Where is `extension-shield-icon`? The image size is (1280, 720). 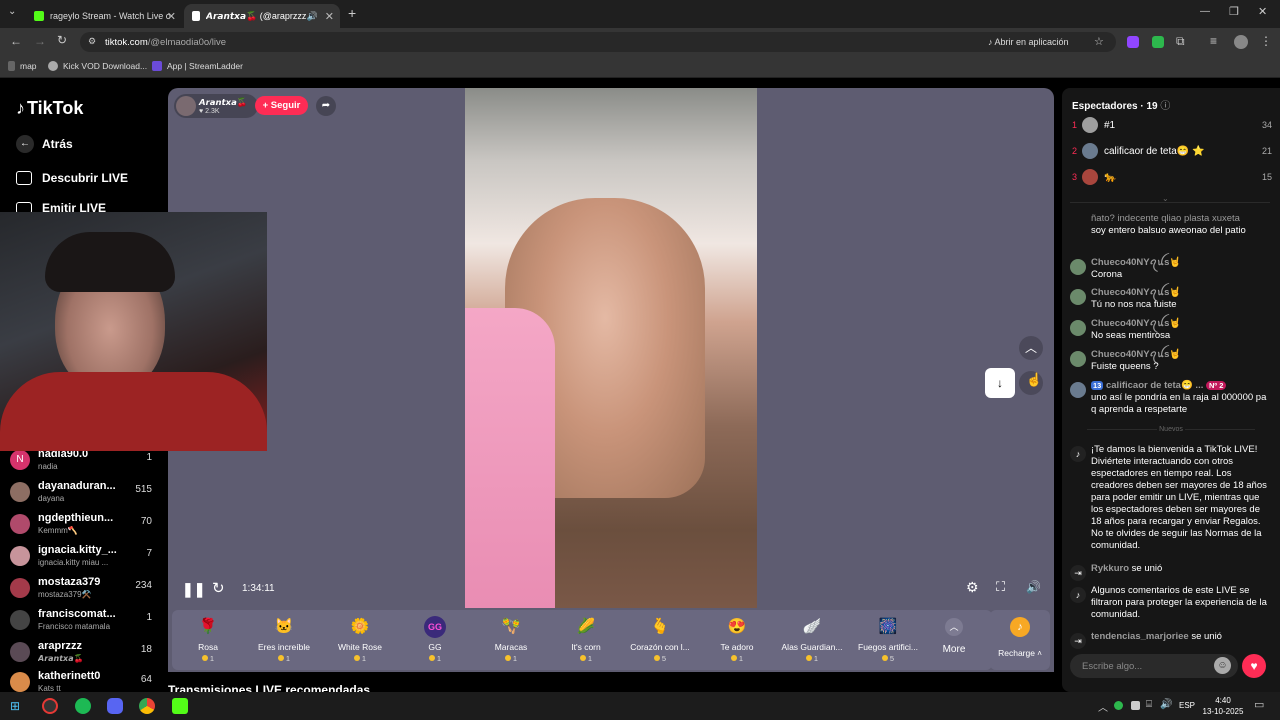 extension-shield-icon is located at coordinates (1158, 42).